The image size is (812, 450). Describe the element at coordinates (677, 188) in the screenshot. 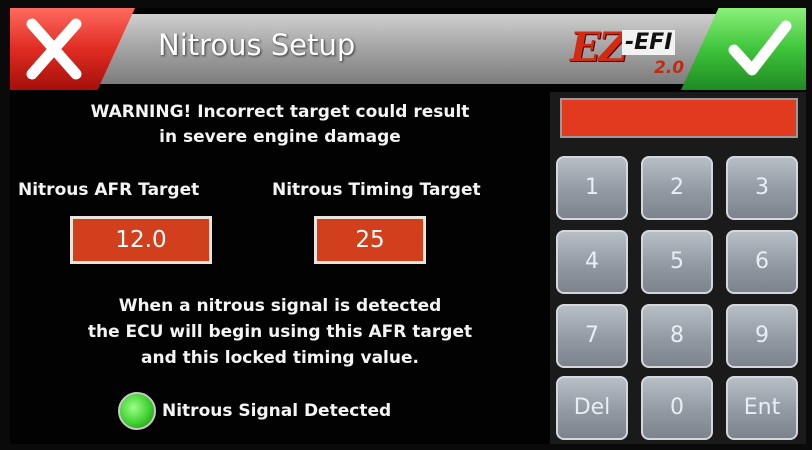

I see `key-2: 2` at that location.